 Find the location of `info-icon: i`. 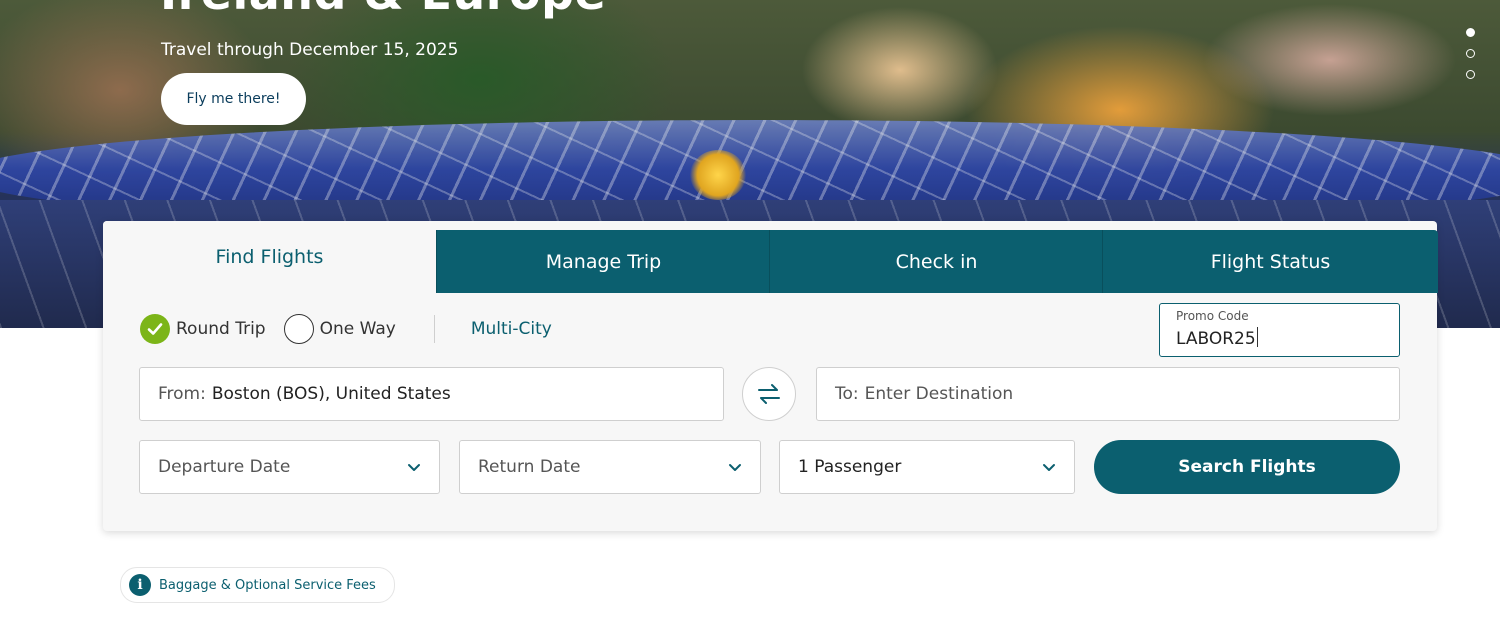

info-icon: i is located at coordinates (140, 585).